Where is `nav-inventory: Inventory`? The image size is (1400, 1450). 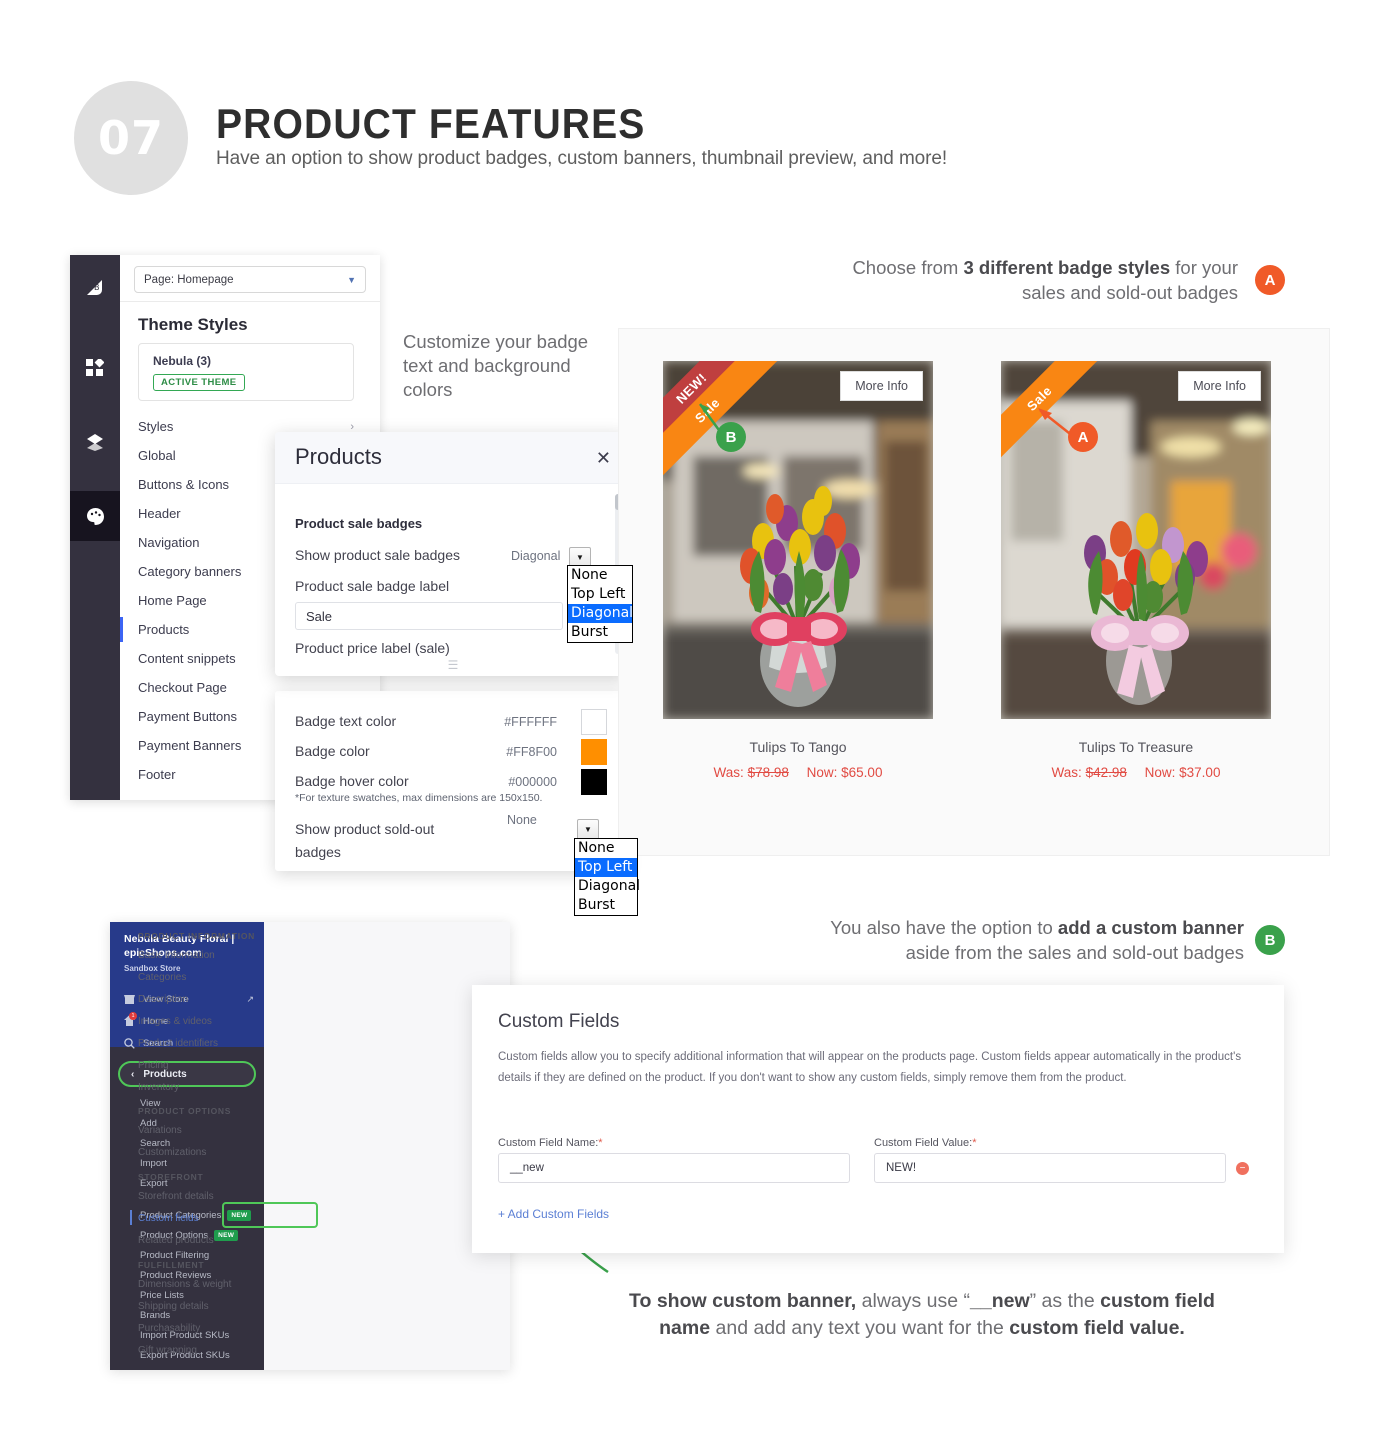 nav-inventory: Inventory is located at coordinates (158, 1087).